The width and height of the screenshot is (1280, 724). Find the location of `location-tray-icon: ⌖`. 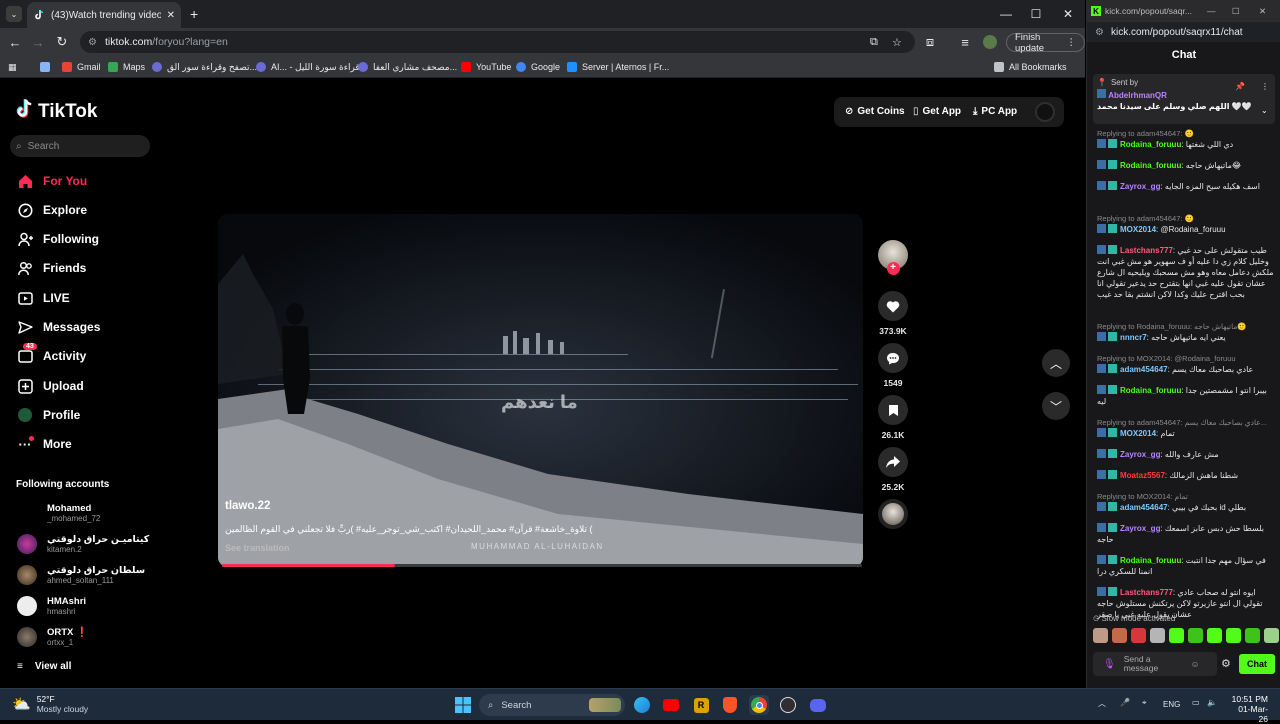

location-tray-icon: ⌖ is located at coordinates (1144, 703).